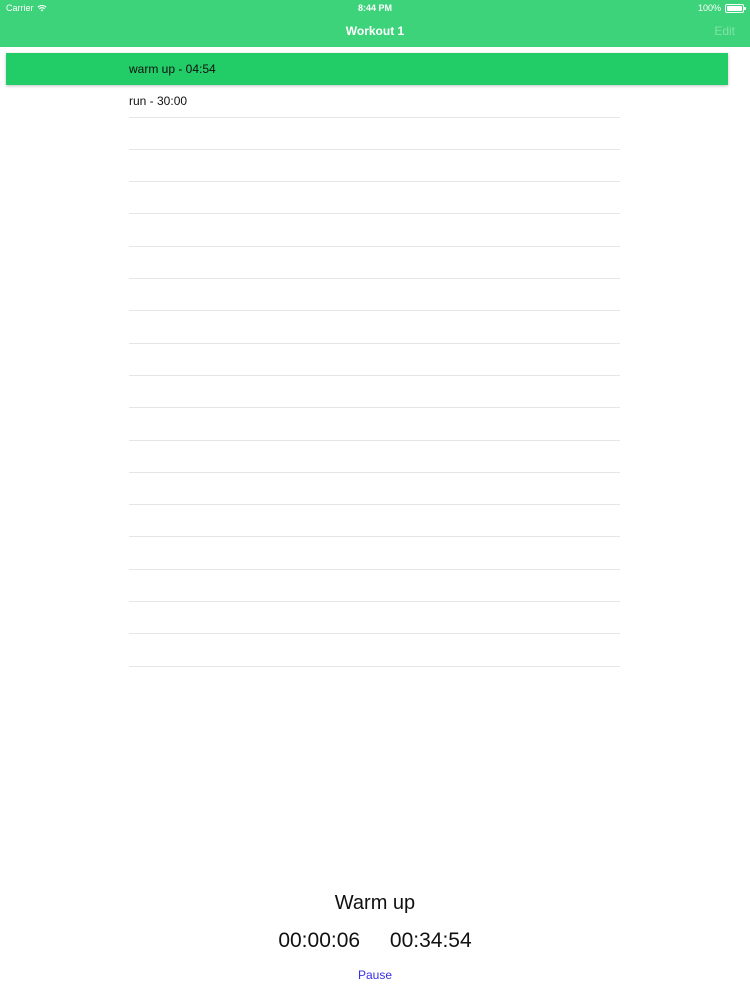  What do you see at coordinates (375, 941) in the screenshot?
I see `timer-readout: 00:00:06 00:34:54` at bounding box center [375, 941].